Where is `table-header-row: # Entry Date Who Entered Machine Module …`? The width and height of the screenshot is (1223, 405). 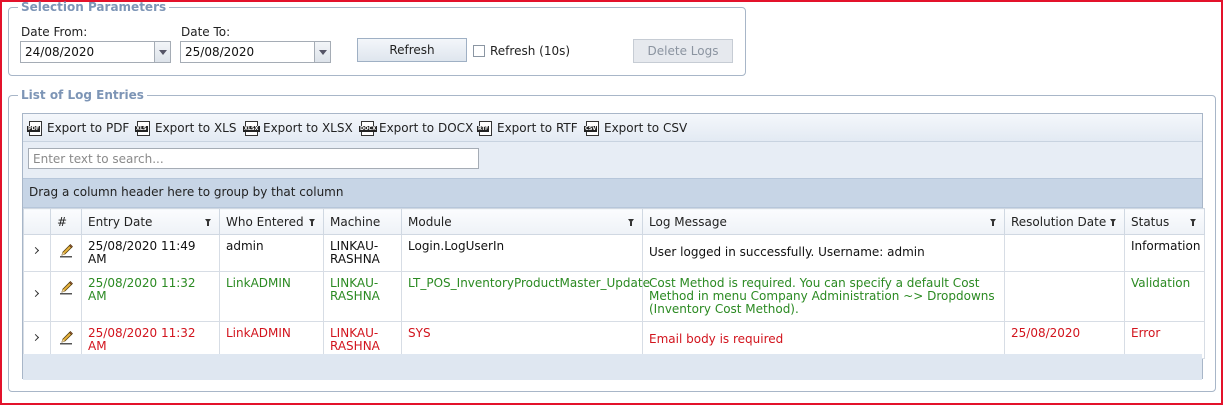
table-header-row: # Entry Date Who Entered Machine Module … is located at coordinates (614, 221).